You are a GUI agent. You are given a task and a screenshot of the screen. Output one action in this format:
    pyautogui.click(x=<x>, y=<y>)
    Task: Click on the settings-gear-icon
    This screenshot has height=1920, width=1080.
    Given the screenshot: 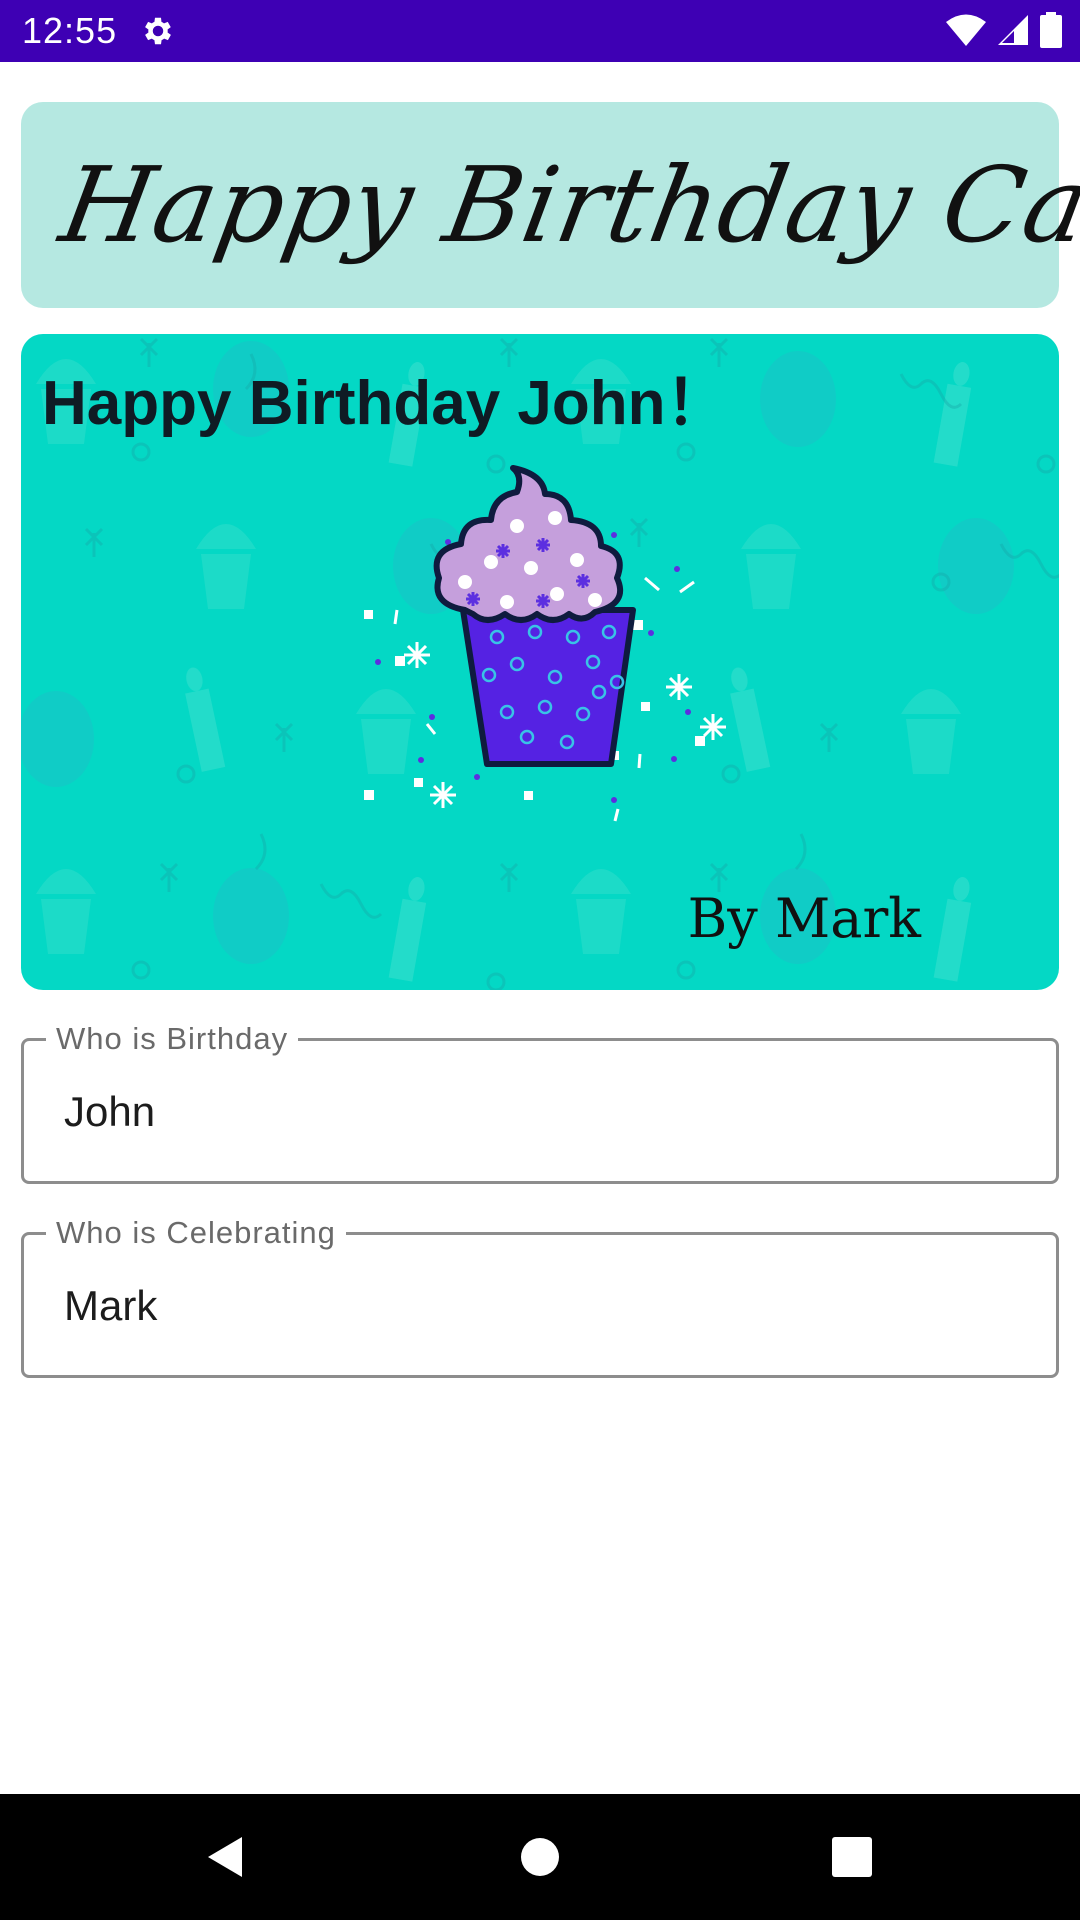 What is the action you would take?
    pyautogui.click(x=158, y=31)
    